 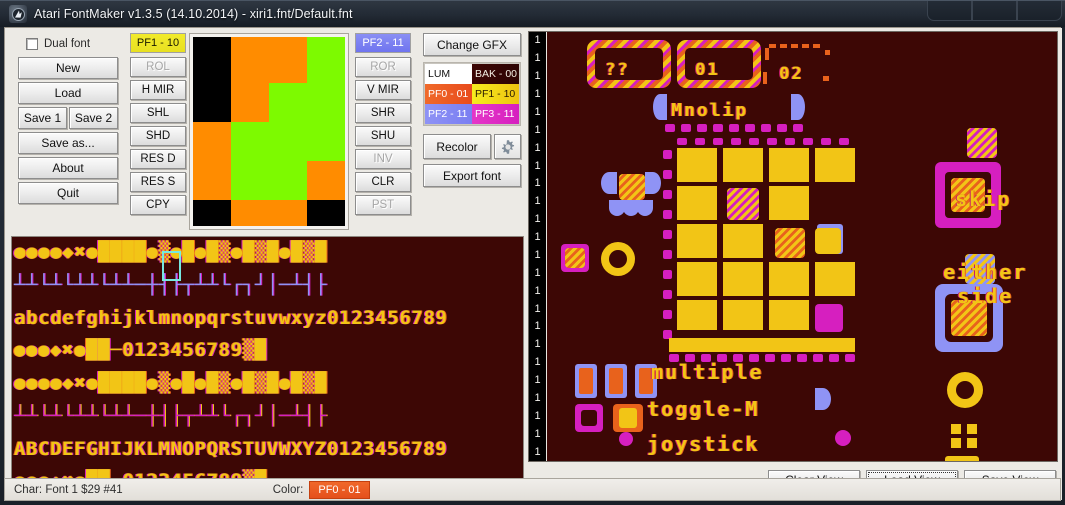 I want to click on save-2-button: Save 2, so click(x=93, y=118).